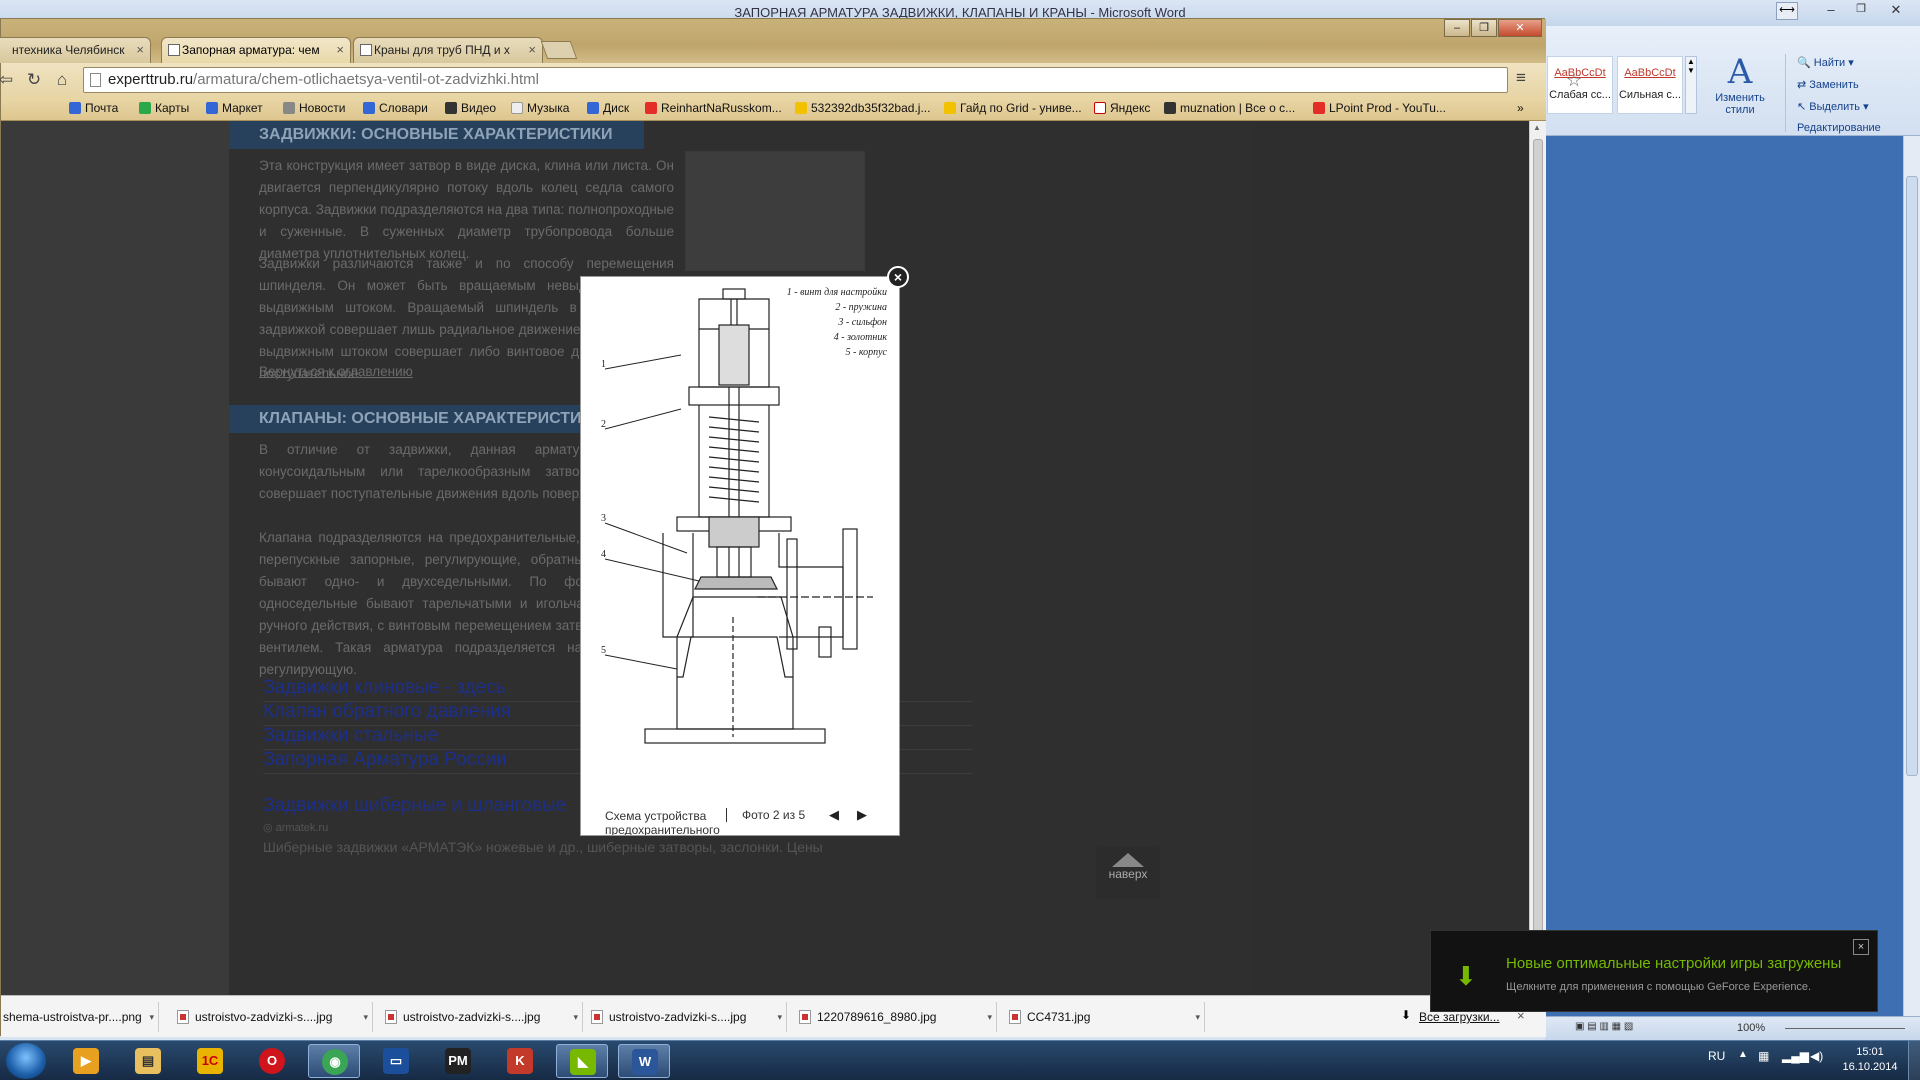 The image size is (1920, 1080). Describe the element at coordinates (540, 108) in the screenshot. I see `bookmark-music: Музыка` at that location.